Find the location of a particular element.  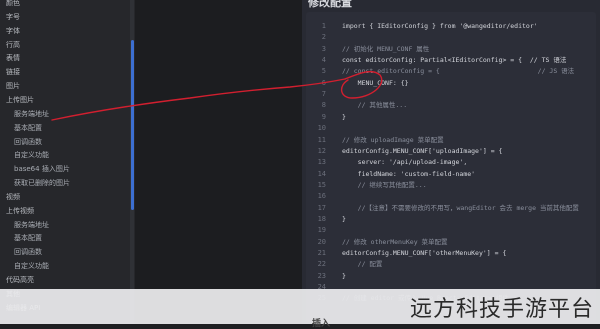

line-number: 1 is located at coordinates (323, 26).